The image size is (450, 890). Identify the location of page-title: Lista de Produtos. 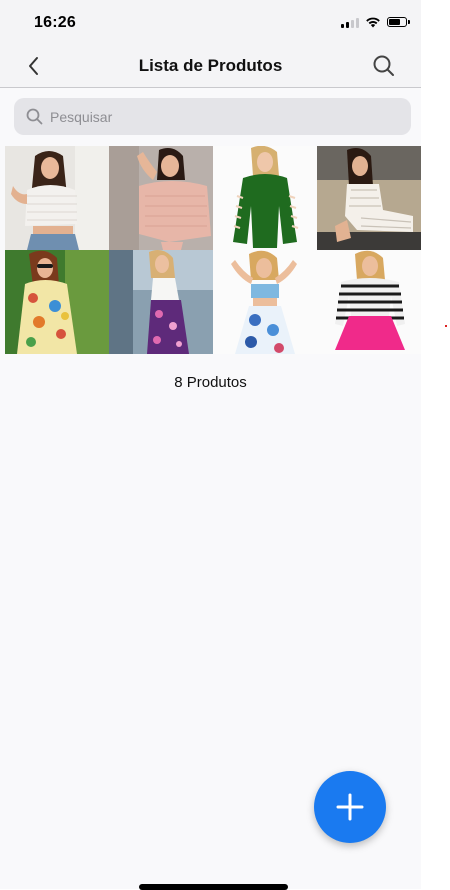
(210, 65).